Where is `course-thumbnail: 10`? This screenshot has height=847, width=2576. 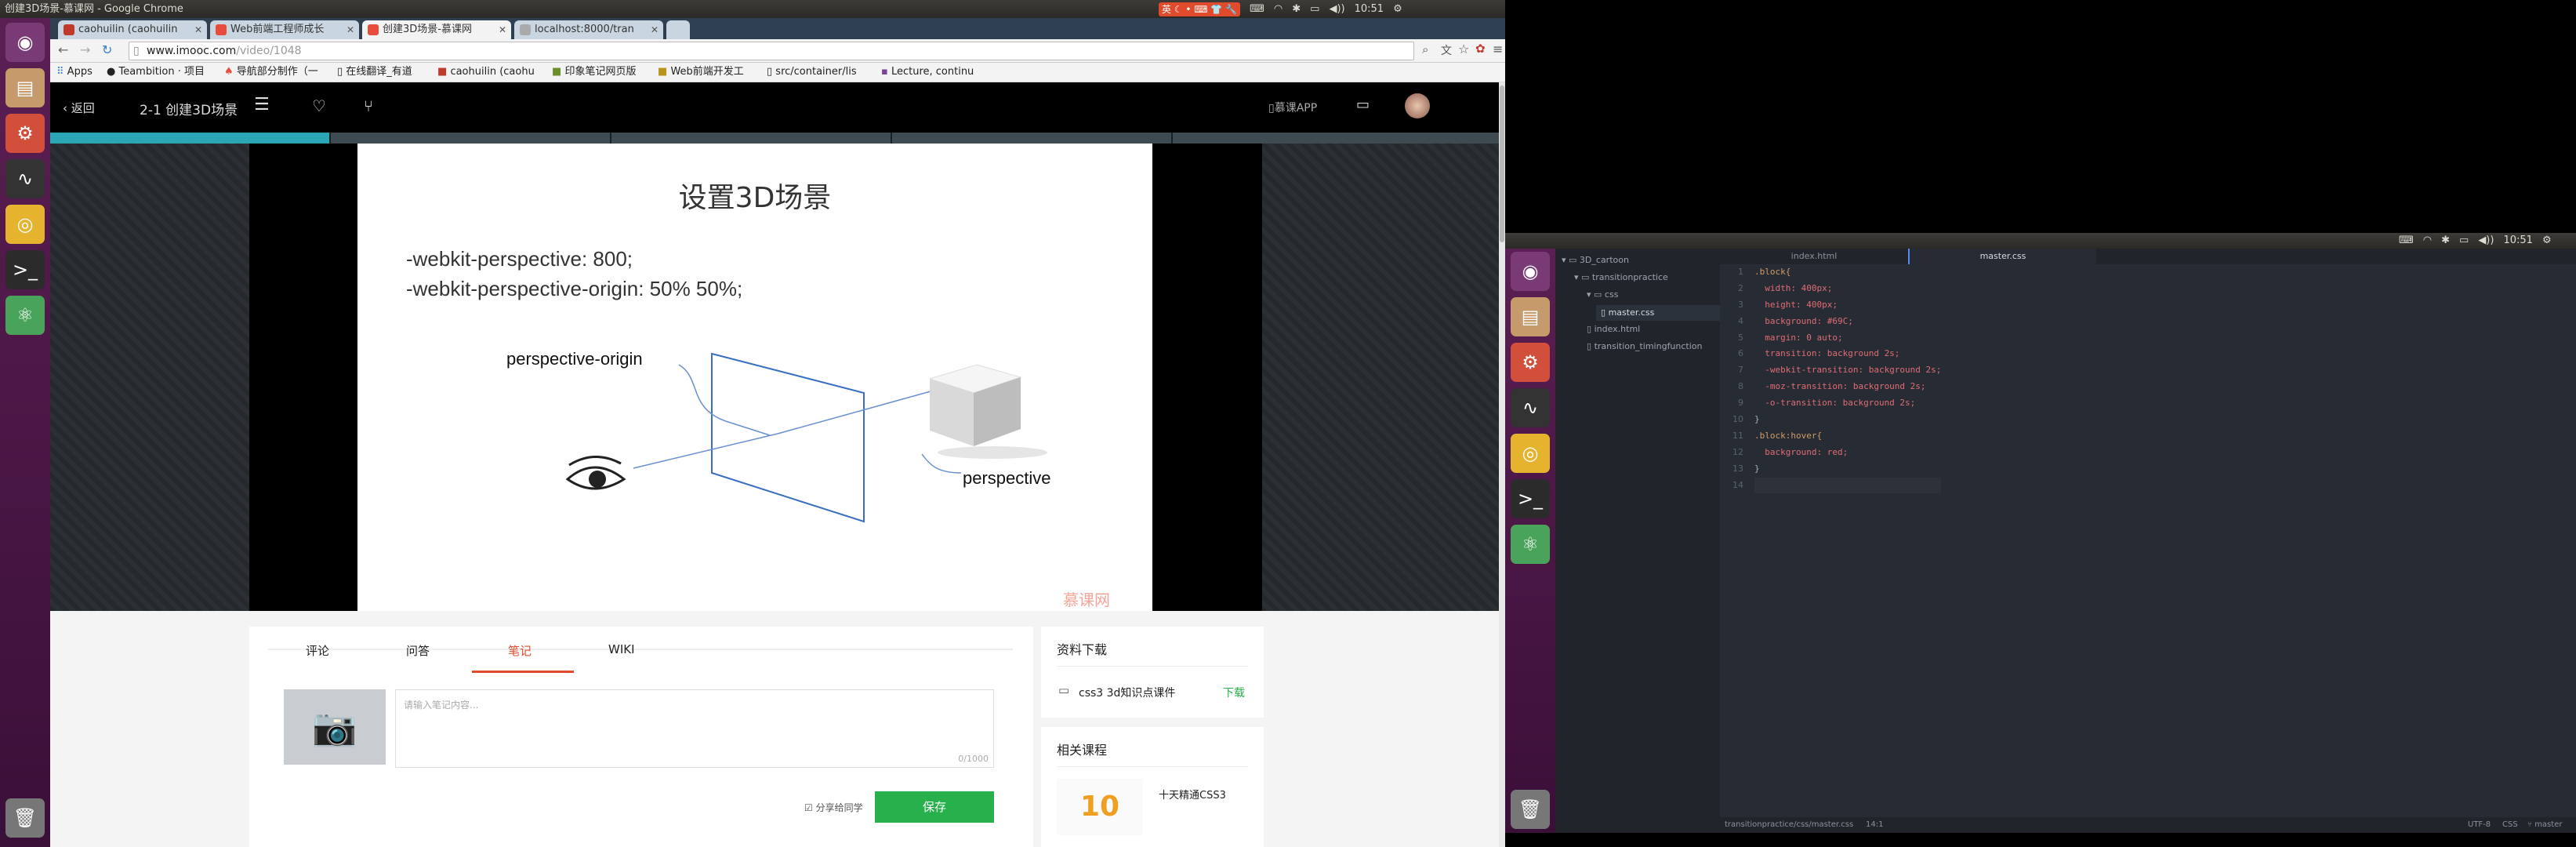 course-thumbnail: 10 is located at coordinates (1100, 807).